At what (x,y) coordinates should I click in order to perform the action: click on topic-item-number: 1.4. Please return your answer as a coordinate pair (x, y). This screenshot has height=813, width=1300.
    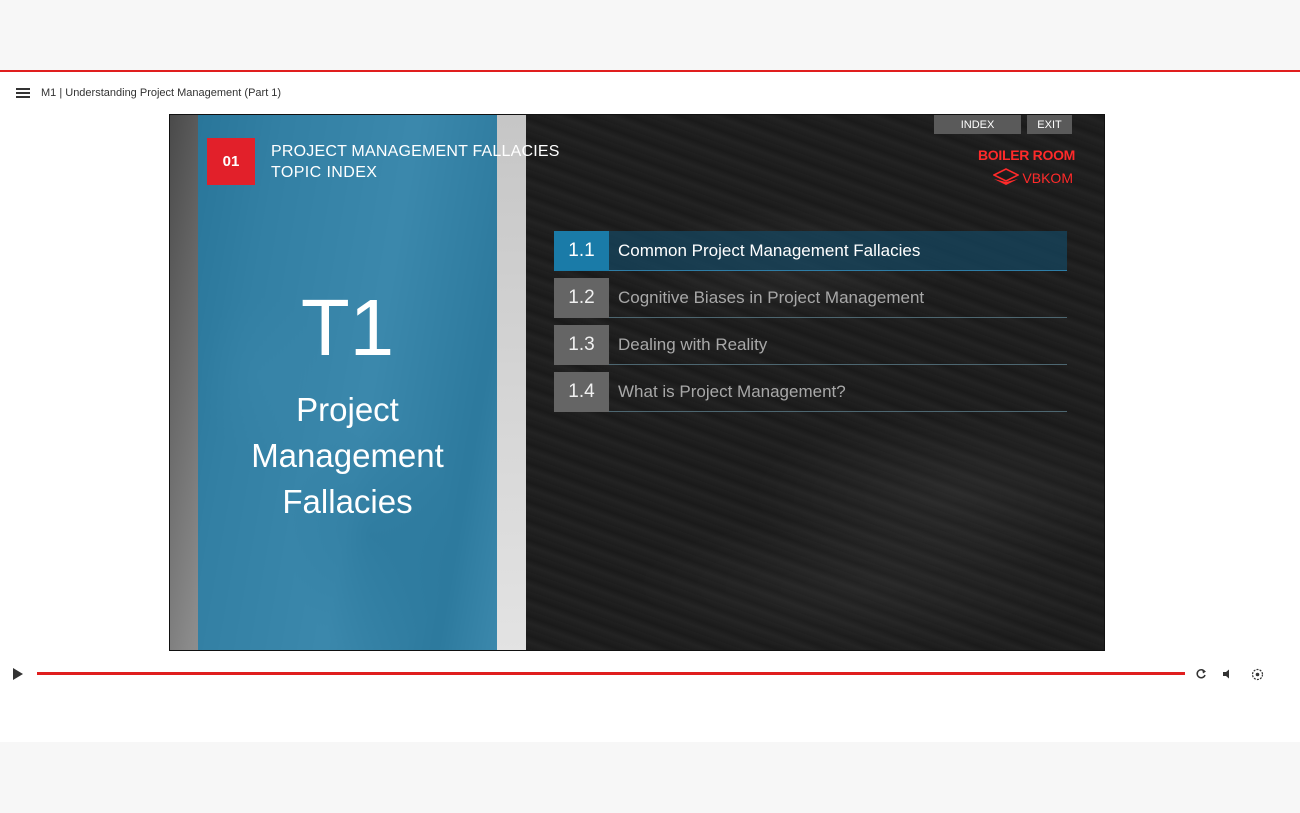
    Looking at the image, I should click on (581, 391).